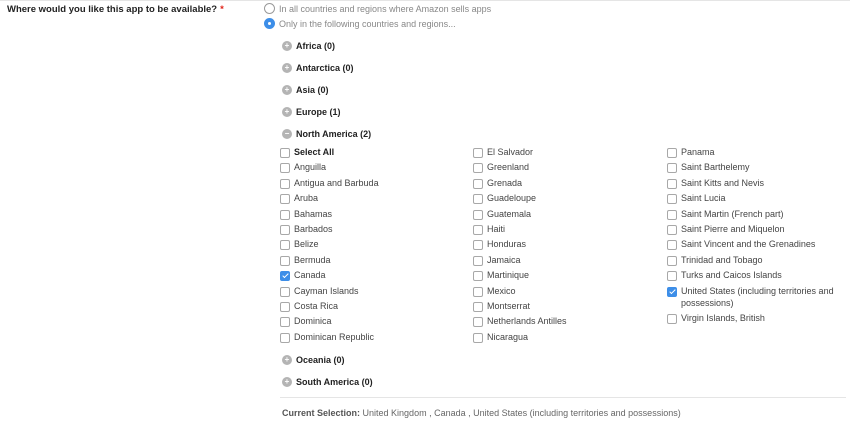 Image resolution: width=850 pixels, height=427 pixels. Describe the element at coordinates (370, 244) in the screenshot. I see `country-checkbox: Belize` at that location.